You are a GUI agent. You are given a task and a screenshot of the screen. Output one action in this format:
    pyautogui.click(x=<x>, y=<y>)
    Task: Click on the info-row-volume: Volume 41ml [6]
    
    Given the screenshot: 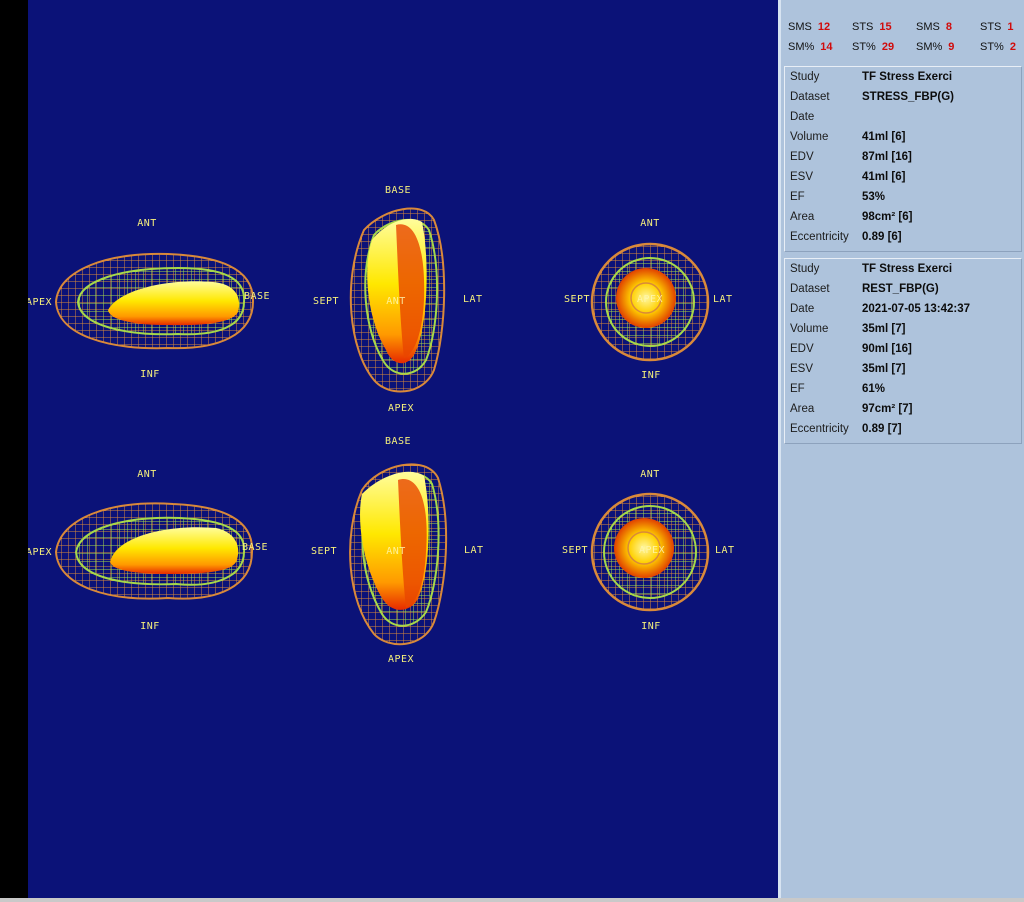 What is the action you would take?
    pyautogui.click(x=848, y=137)
    